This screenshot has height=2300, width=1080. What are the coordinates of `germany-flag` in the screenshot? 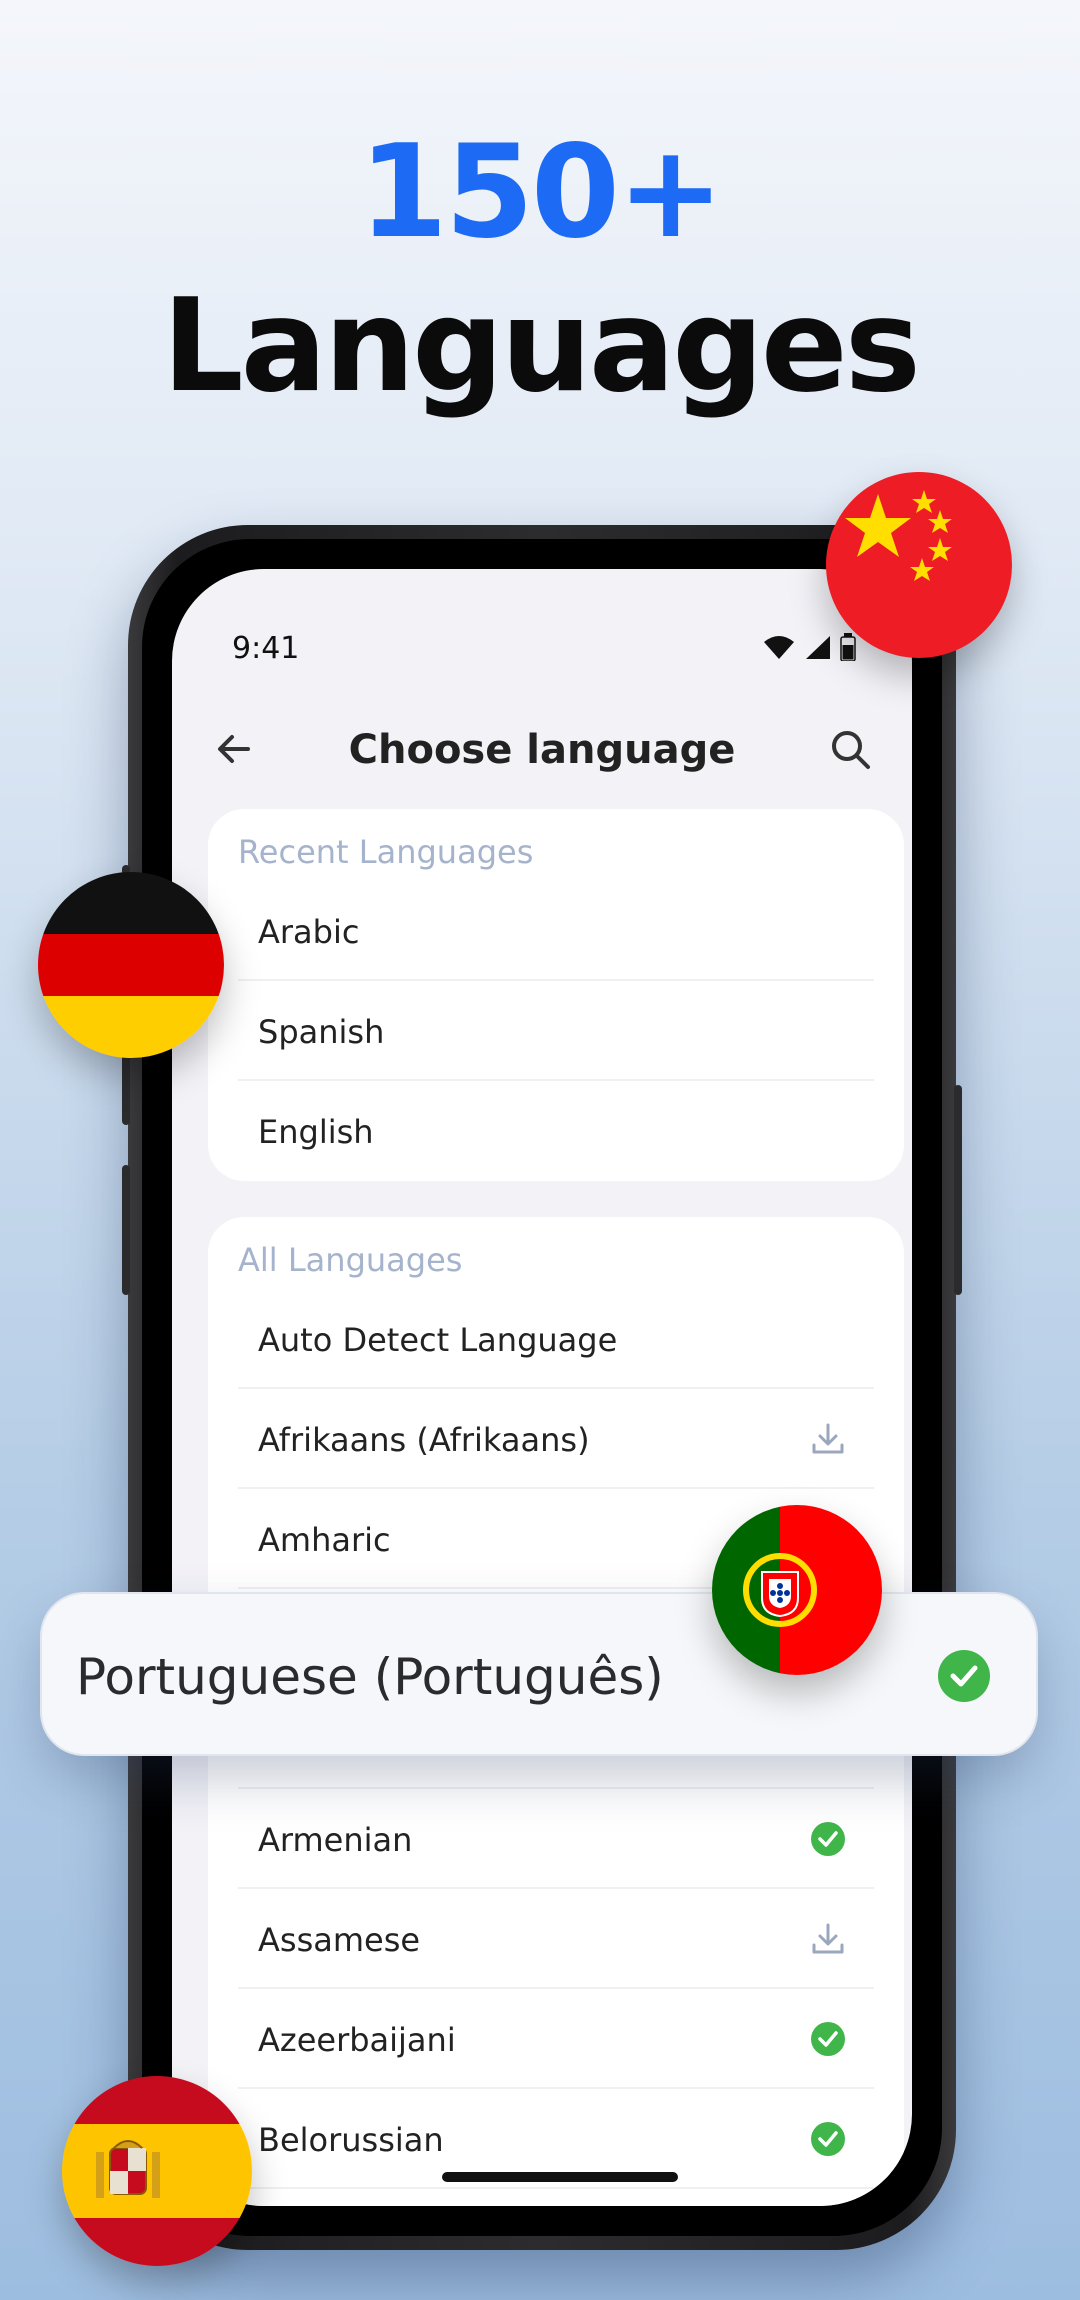 It's located at (131, 965).